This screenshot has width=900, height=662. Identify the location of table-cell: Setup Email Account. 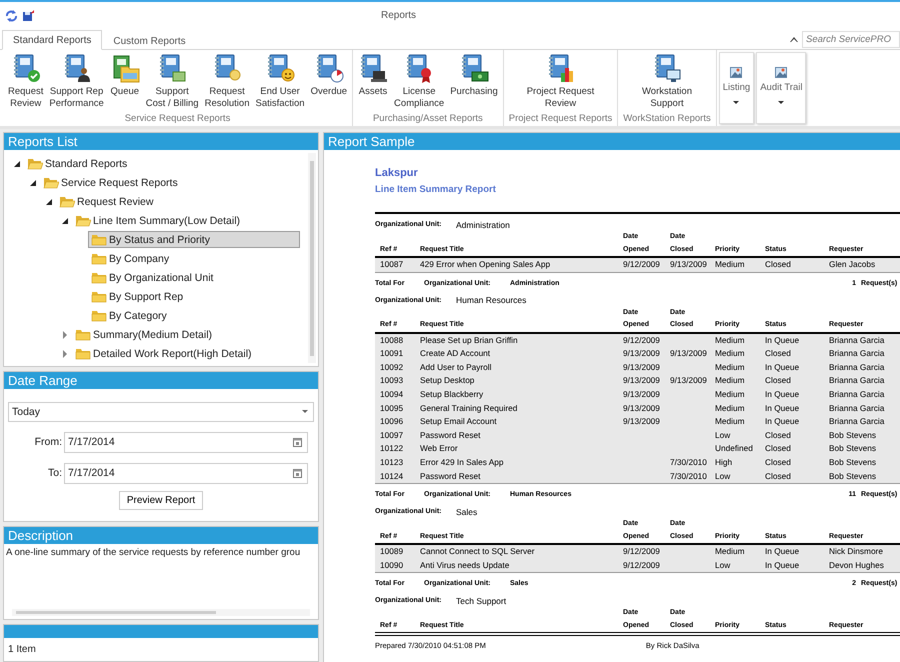
(458, 421).